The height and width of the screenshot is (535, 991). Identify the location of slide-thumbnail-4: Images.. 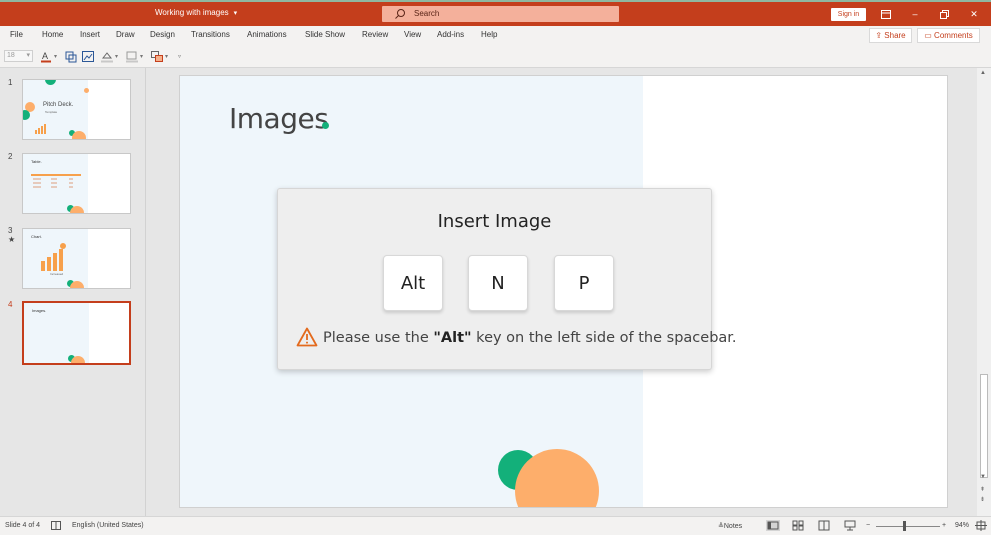
(76, 333).